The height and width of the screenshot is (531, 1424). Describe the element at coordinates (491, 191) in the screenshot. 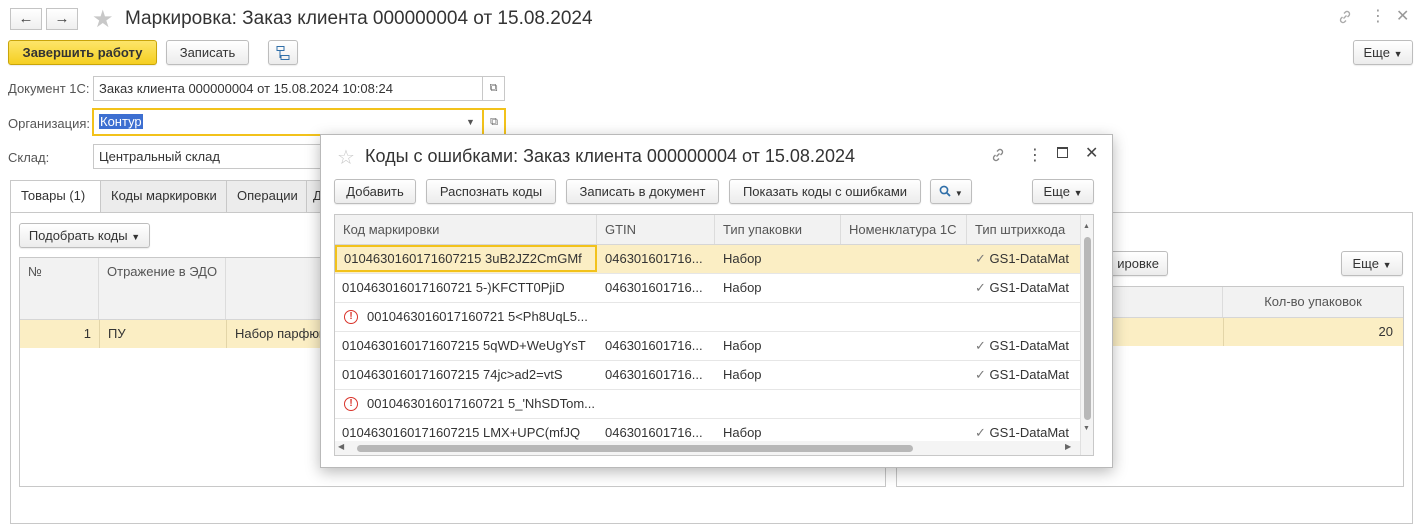

I see `recognize-codes-button: Распознать коды` at that location.